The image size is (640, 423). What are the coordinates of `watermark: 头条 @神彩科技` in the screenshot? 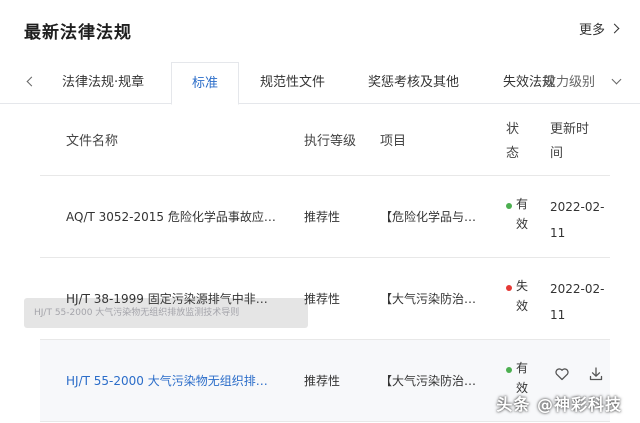 It's located at (559, 404).